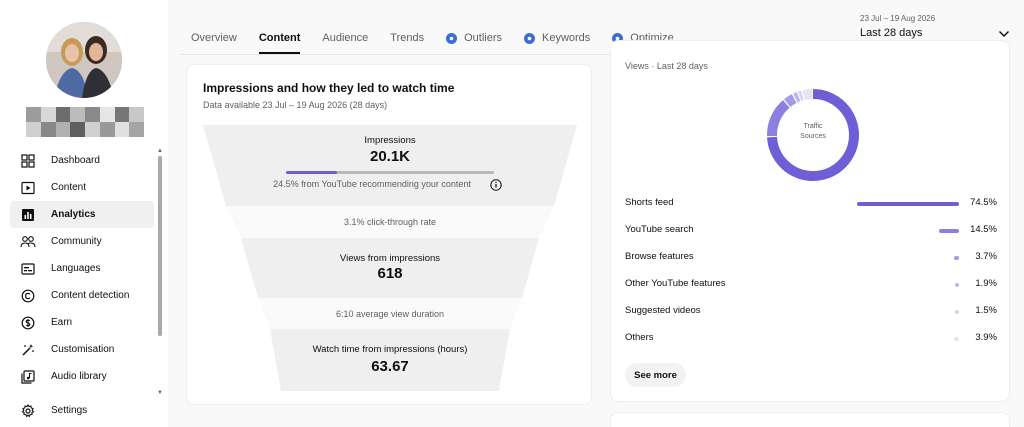 Image resolution: width=1024 pixels, height=427 pixels. I want to click on channel-avatar, so click(84, 60).